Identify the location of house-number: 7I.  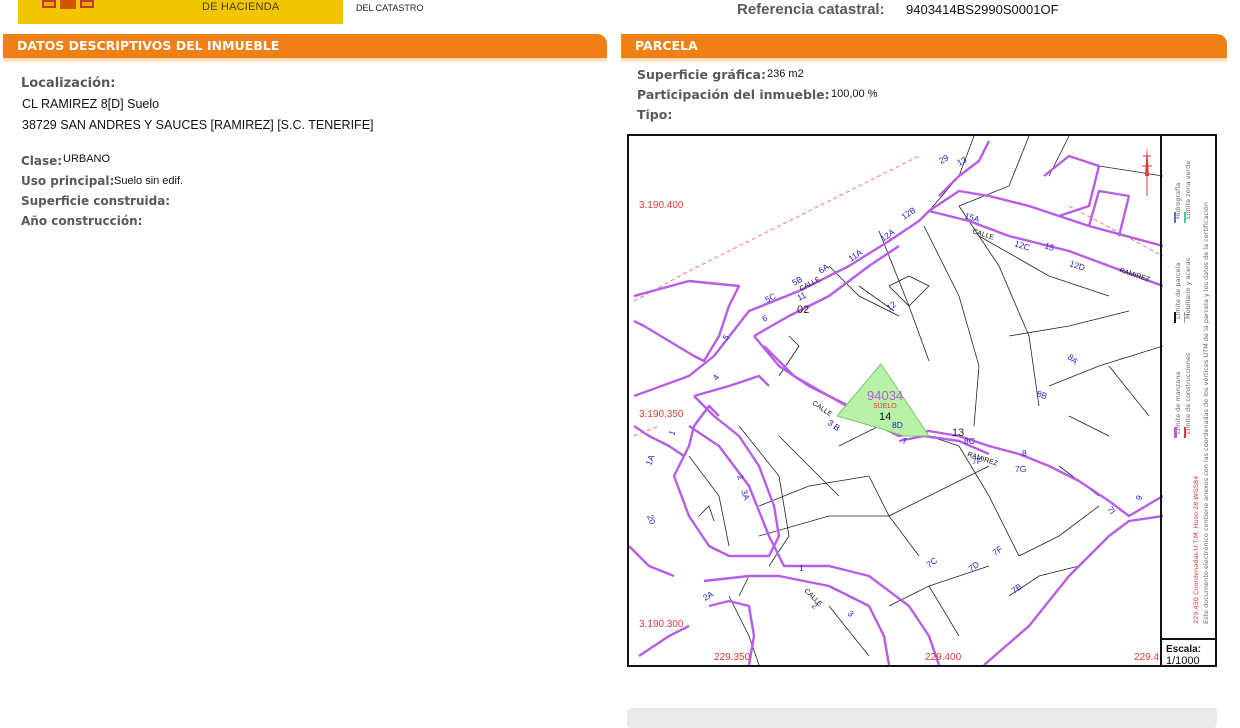
(1111, 510).